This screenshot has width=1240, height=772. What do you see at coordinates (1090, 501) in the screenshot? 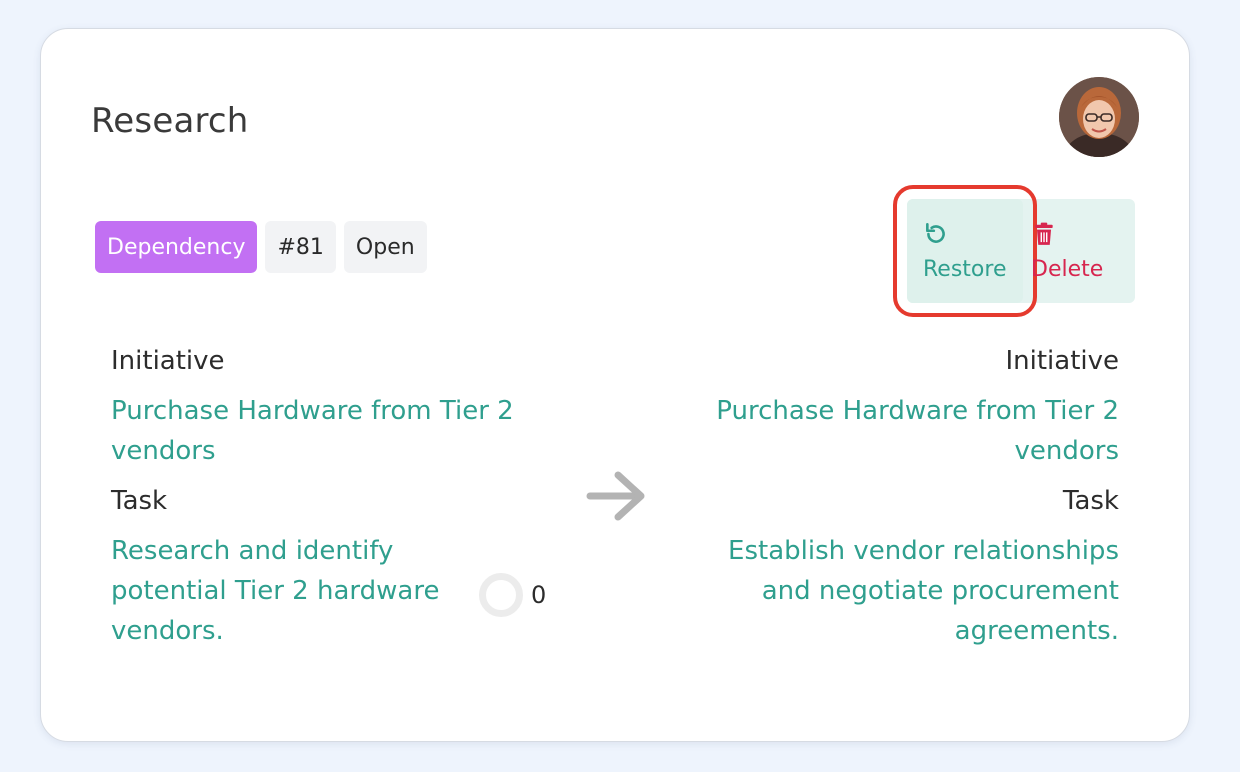
I see `target-task-label: Task` at bounding box center [1090, 501].